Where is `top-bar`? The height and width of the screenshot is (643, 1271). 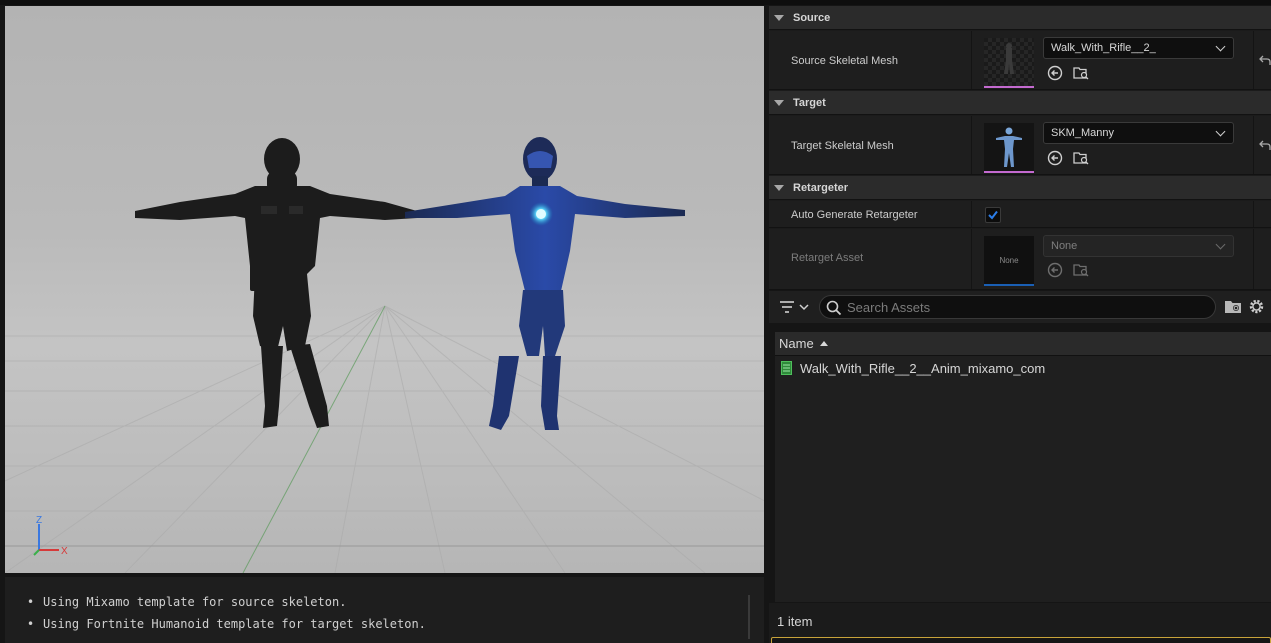
top-bar is located at coordinates (635, 2).